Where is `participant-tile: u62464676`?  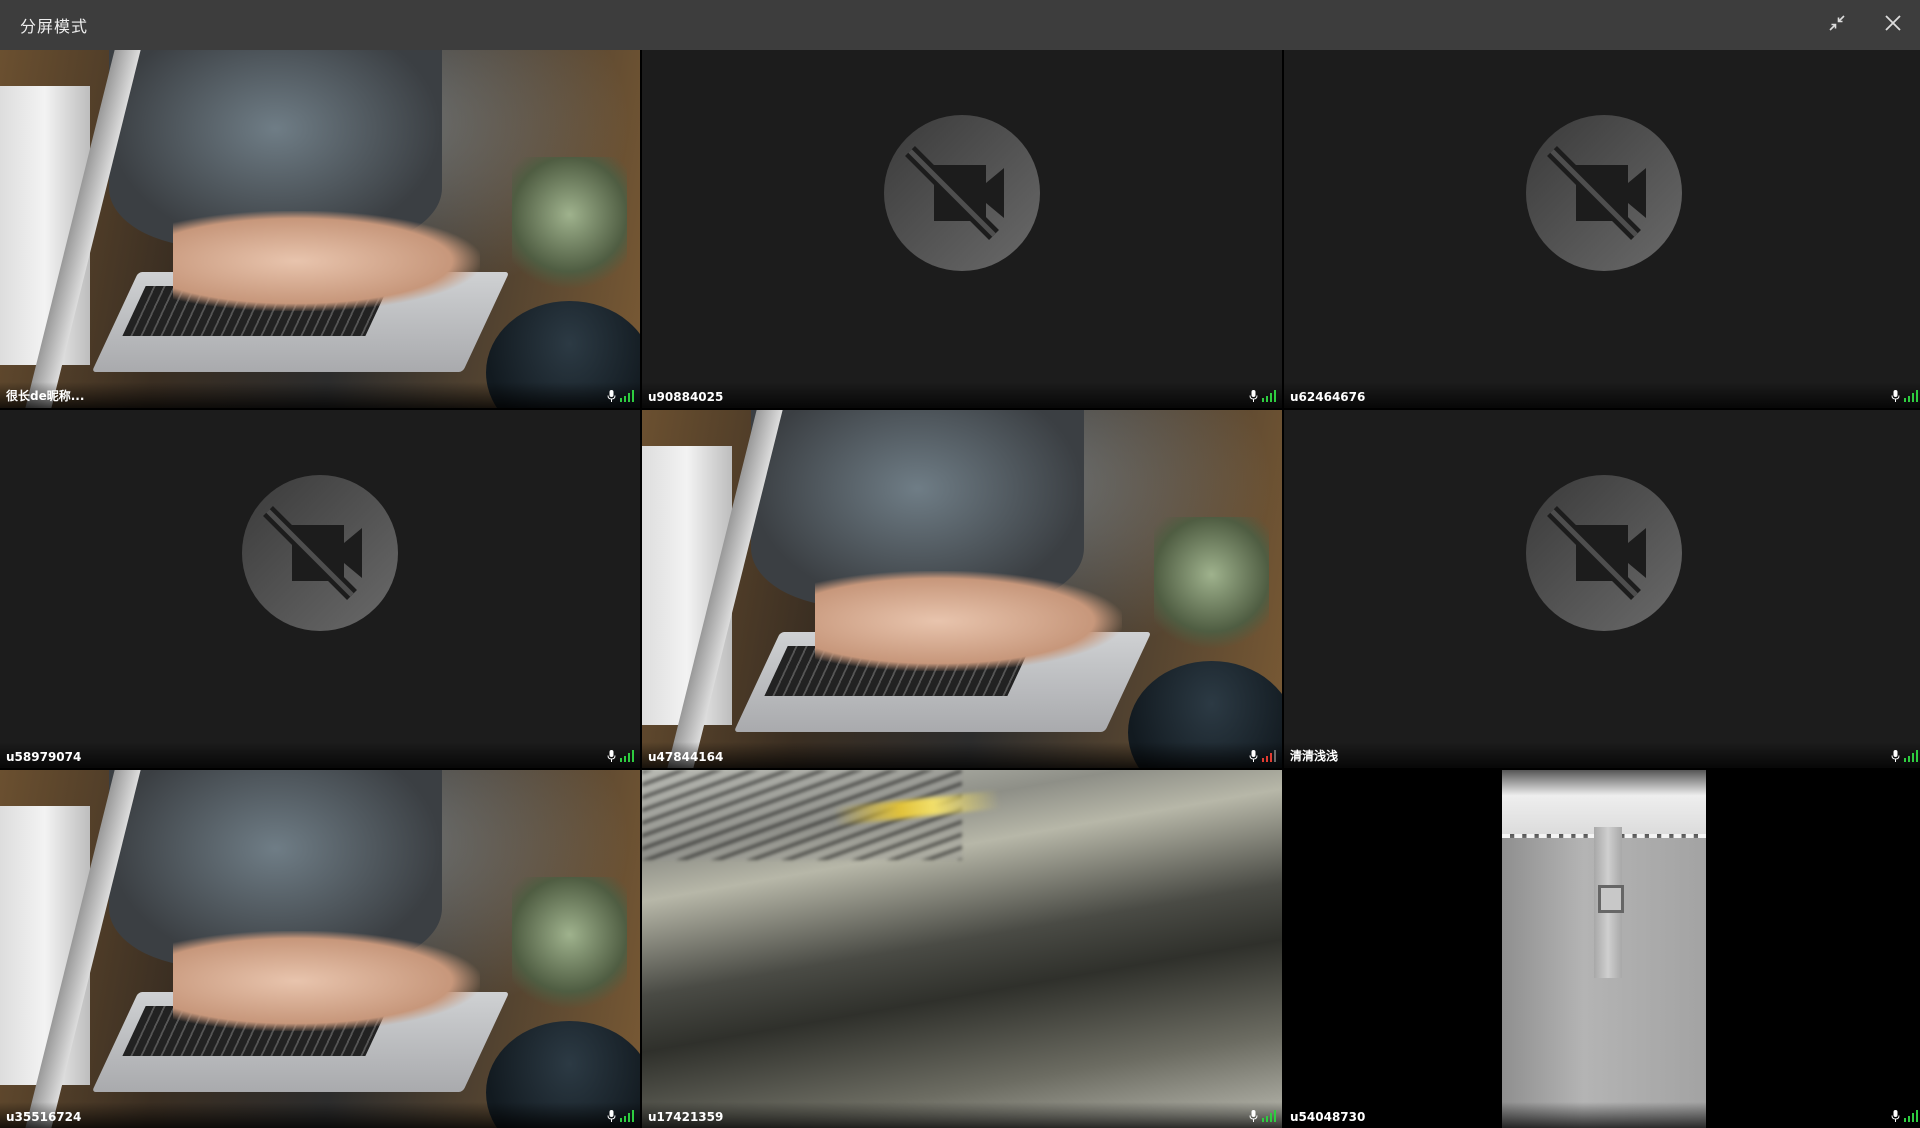
participant-tile: u62464676 is located at coordinates (1602, 229).